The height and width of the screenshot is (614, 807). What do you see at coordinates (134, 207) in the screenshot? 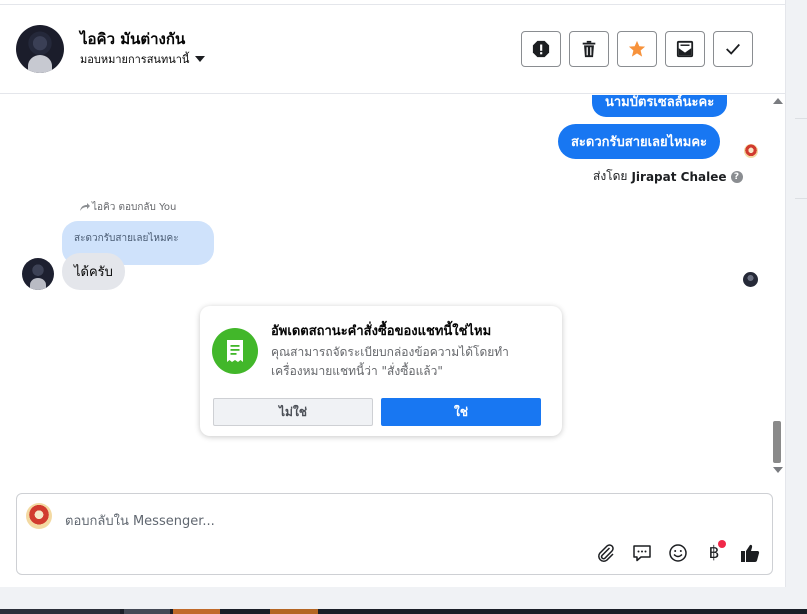
I see `reply-note-text: ไอคิว ตอบกลับ You` at bounding box center [134, 207].